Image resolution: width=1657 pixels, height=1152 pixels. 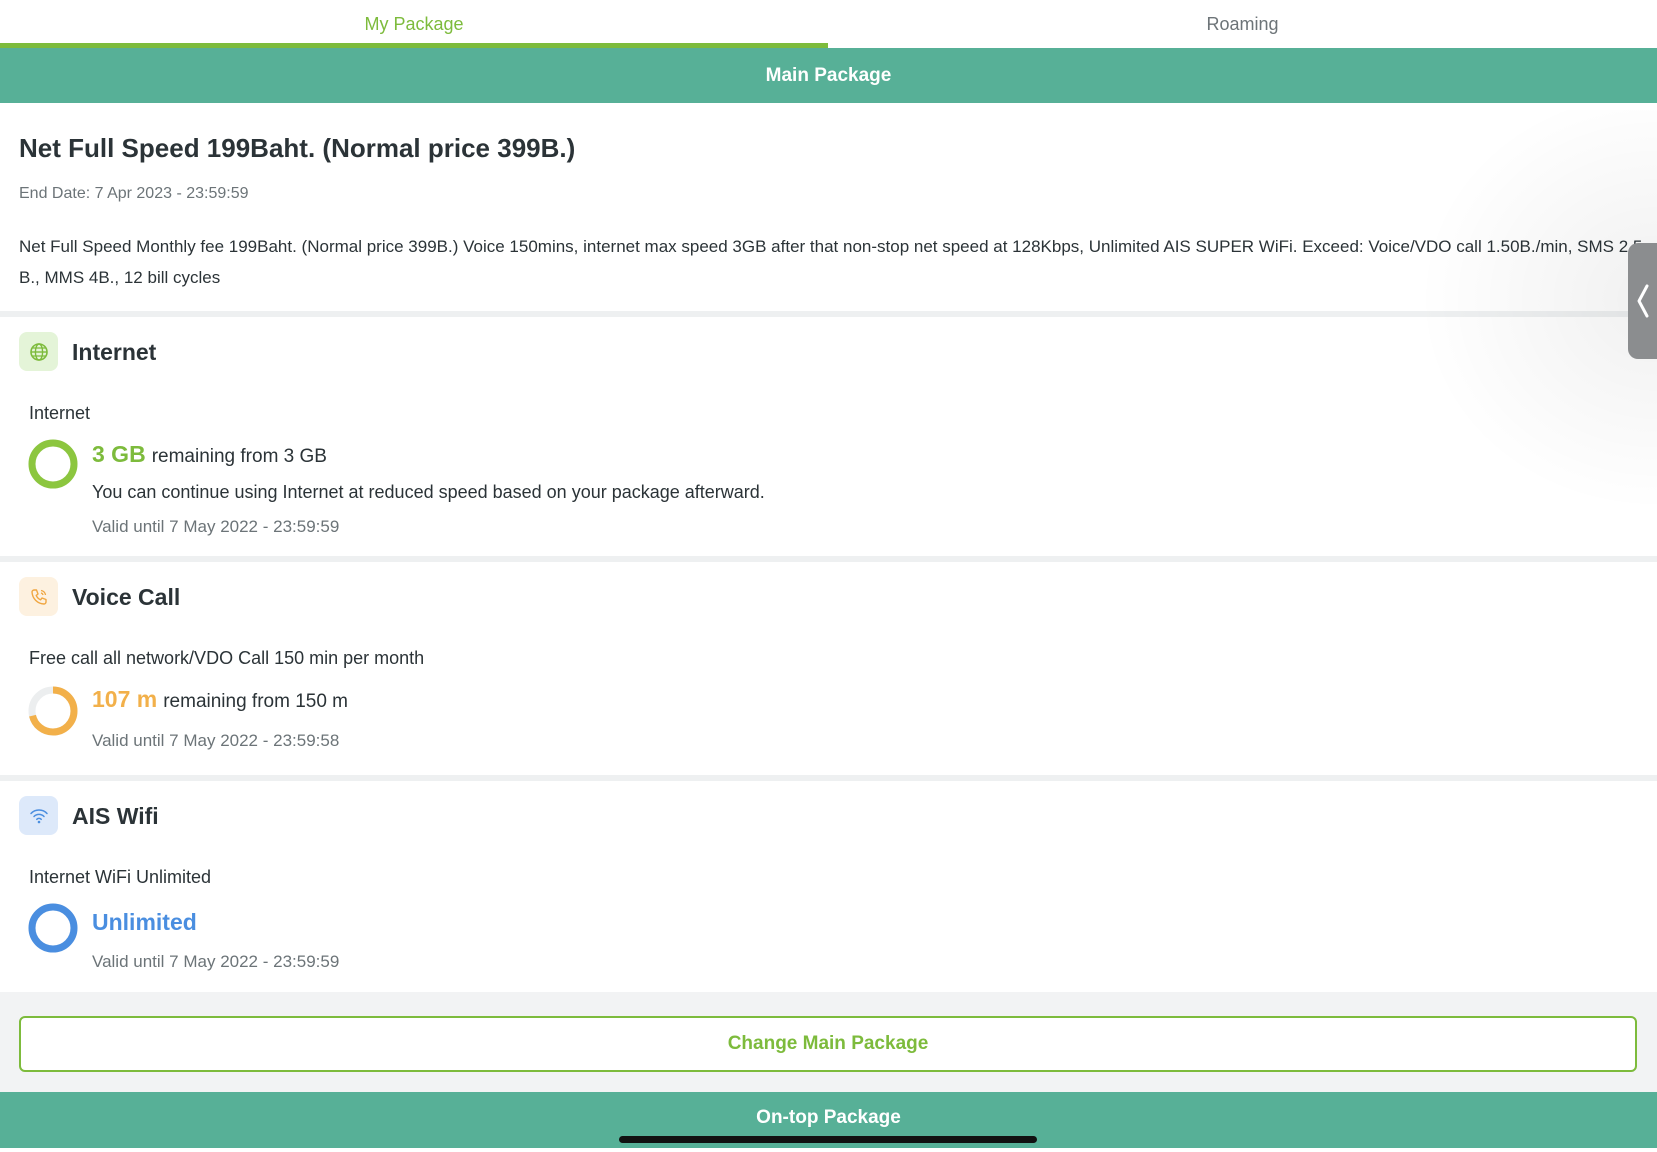 I want to click on wifi-usage-ring, so click(x=53, y=928).